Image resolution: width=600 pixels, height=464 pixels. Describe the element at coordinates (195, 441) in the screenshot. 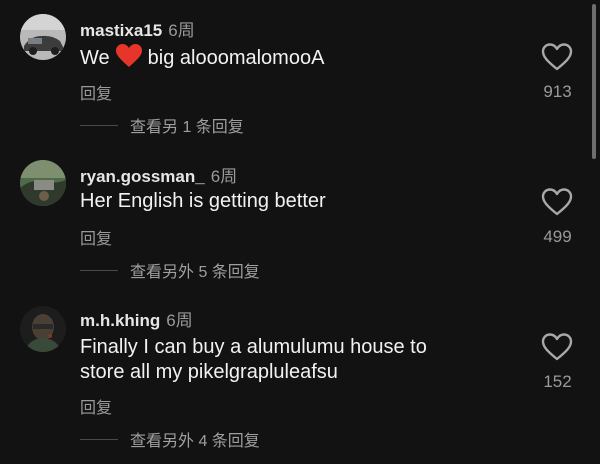

I see `view-replies-label: 查看另外 4 条回复` at that location.